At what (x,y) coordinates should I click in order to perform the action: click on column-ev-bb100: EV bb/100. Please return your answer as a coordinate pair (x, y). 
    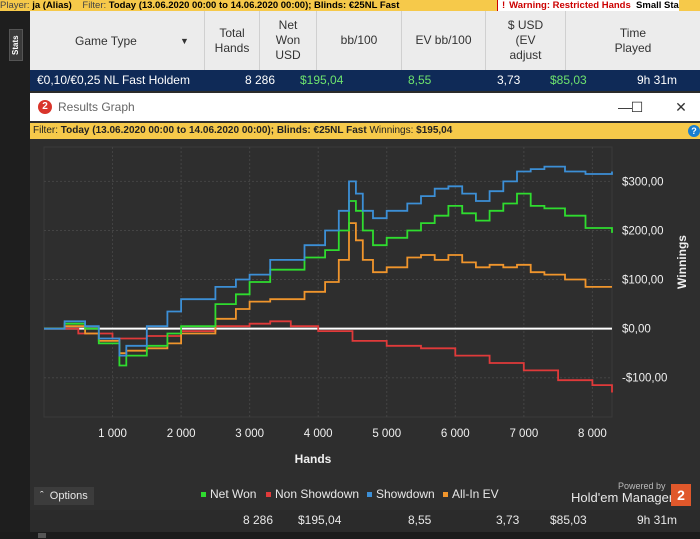
    Looking at the image, I should click on (444, 40).